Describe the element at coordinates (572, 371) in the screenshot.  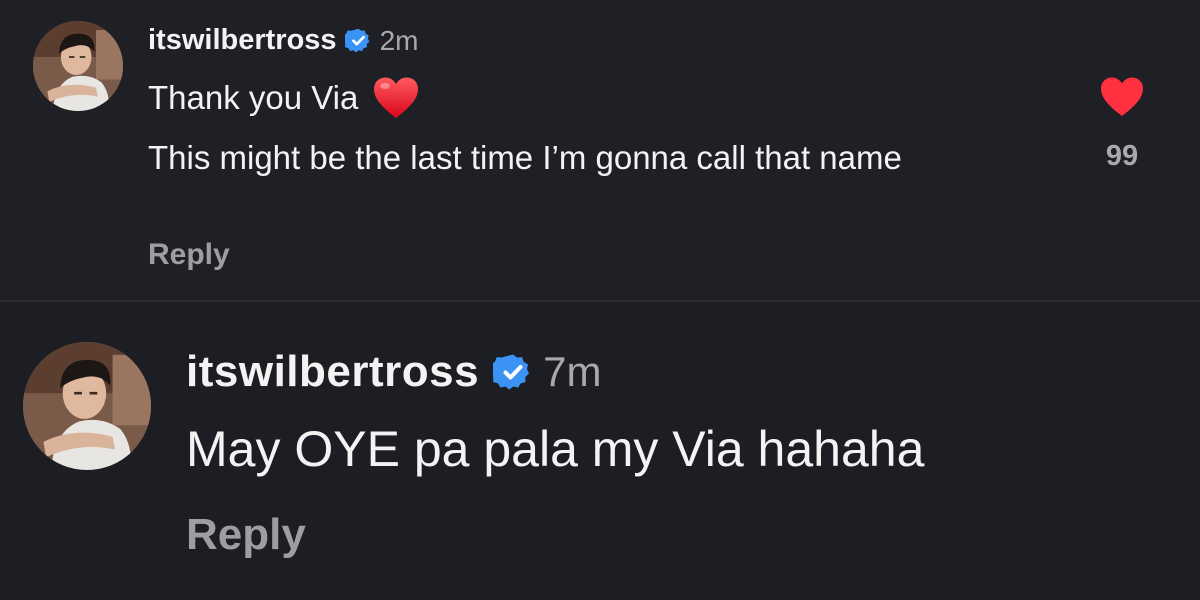
I see `timestamp: 7m` at that location.